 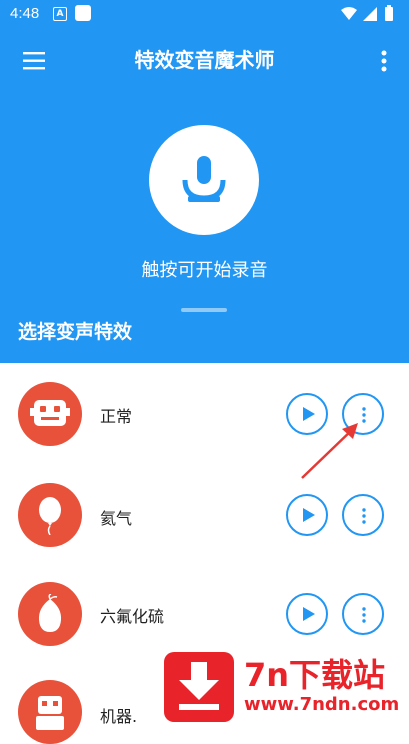 I want to click on overflow-menu-button, so click(x=384, y=61).